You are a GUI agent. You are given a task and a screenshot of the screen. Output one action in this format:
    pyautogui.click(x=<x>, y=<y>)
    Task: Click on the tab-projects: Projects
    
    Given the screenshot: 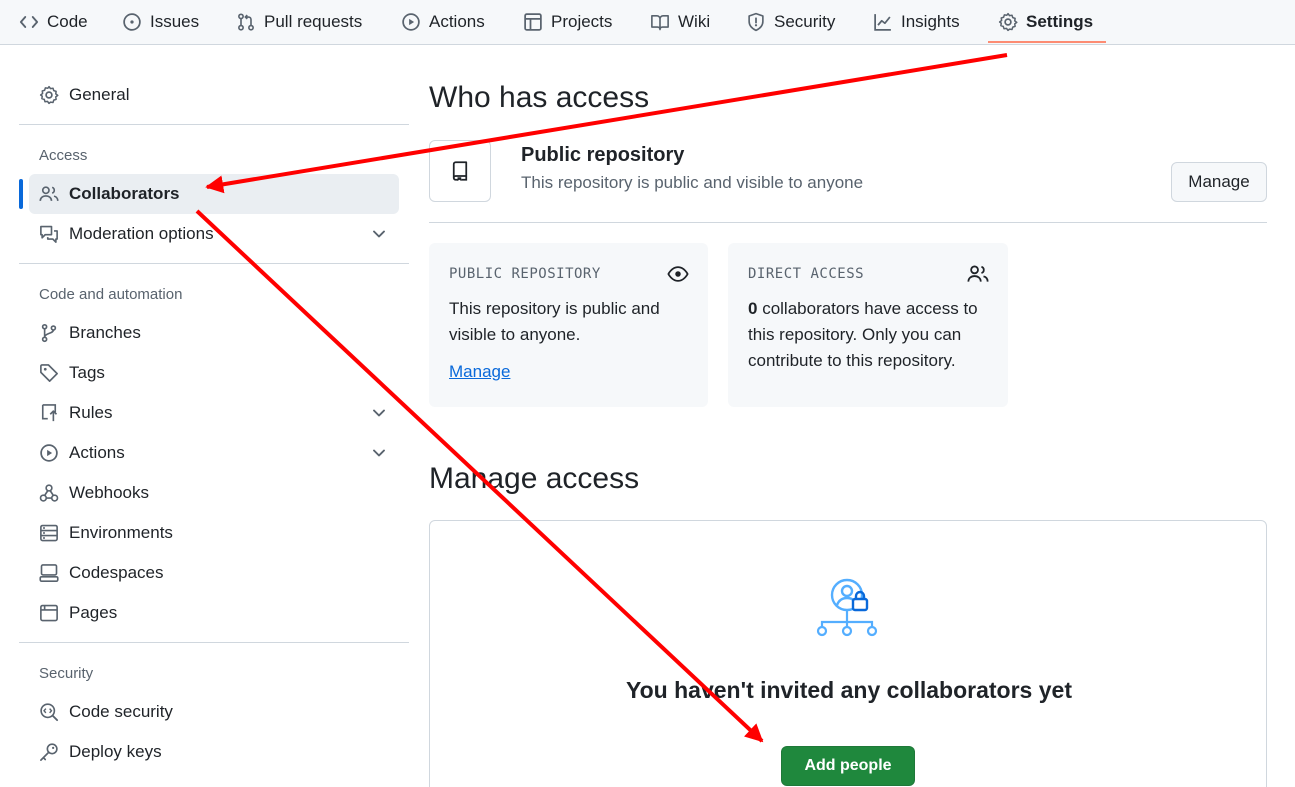 What is the action you would take?
    pyautogui.click(x=567, y=22)
    